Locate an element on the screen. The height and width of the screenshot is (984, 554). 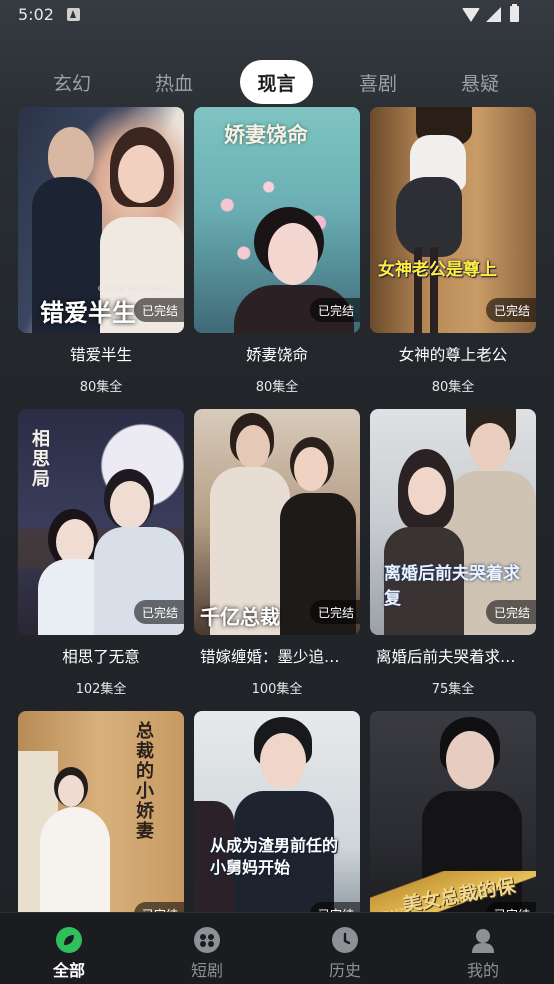
nav-item-profile: 我的 is located at coordinates (483, 948).